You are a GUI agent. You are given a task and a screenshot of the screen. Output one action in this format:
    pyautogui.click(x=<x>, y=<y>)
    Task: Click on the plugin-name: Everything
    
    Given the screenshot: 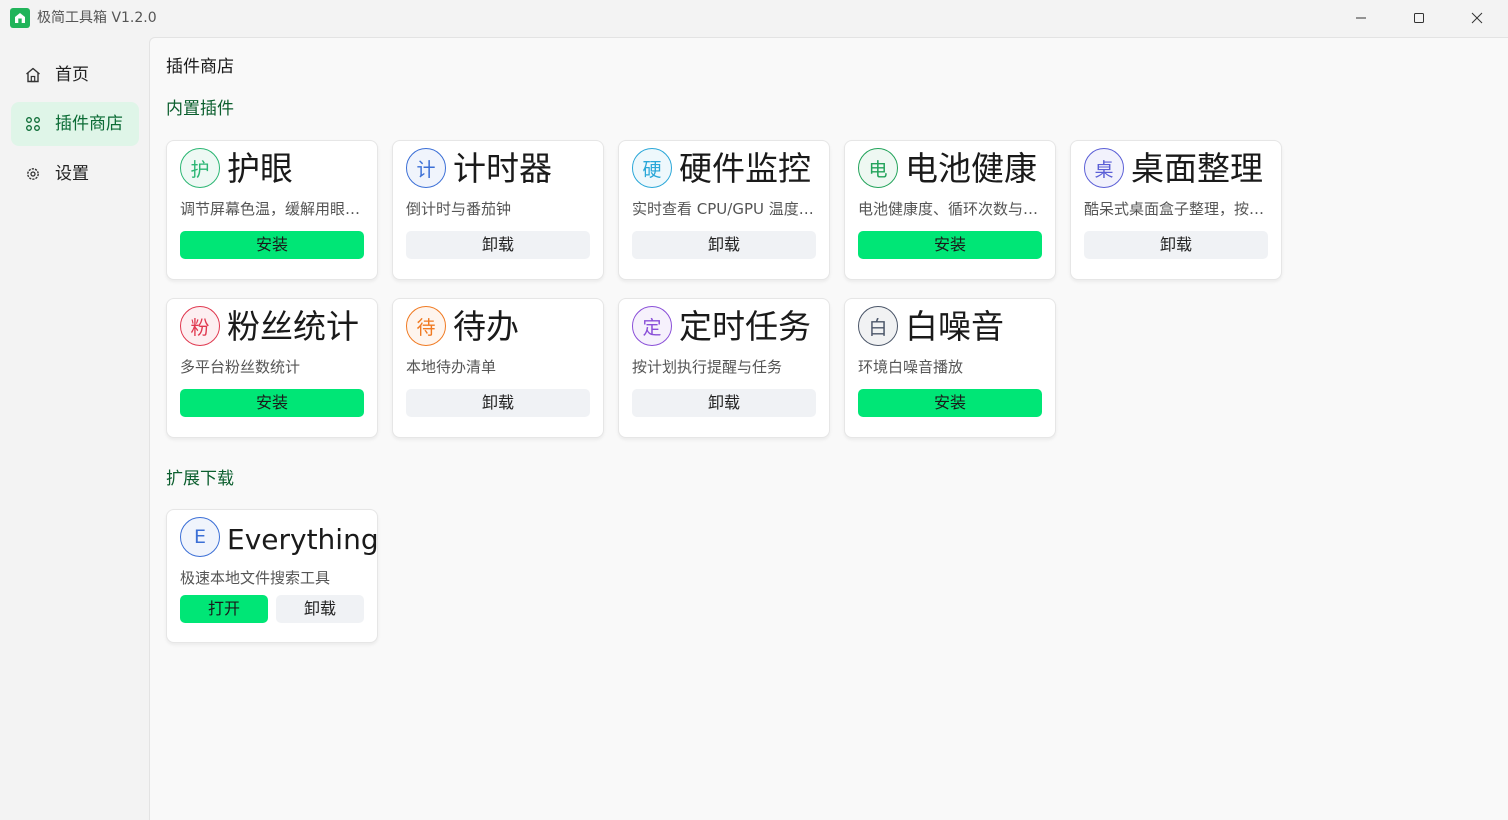 What is the action you would take?
    pyautogui.click(x=303, y=539)
    